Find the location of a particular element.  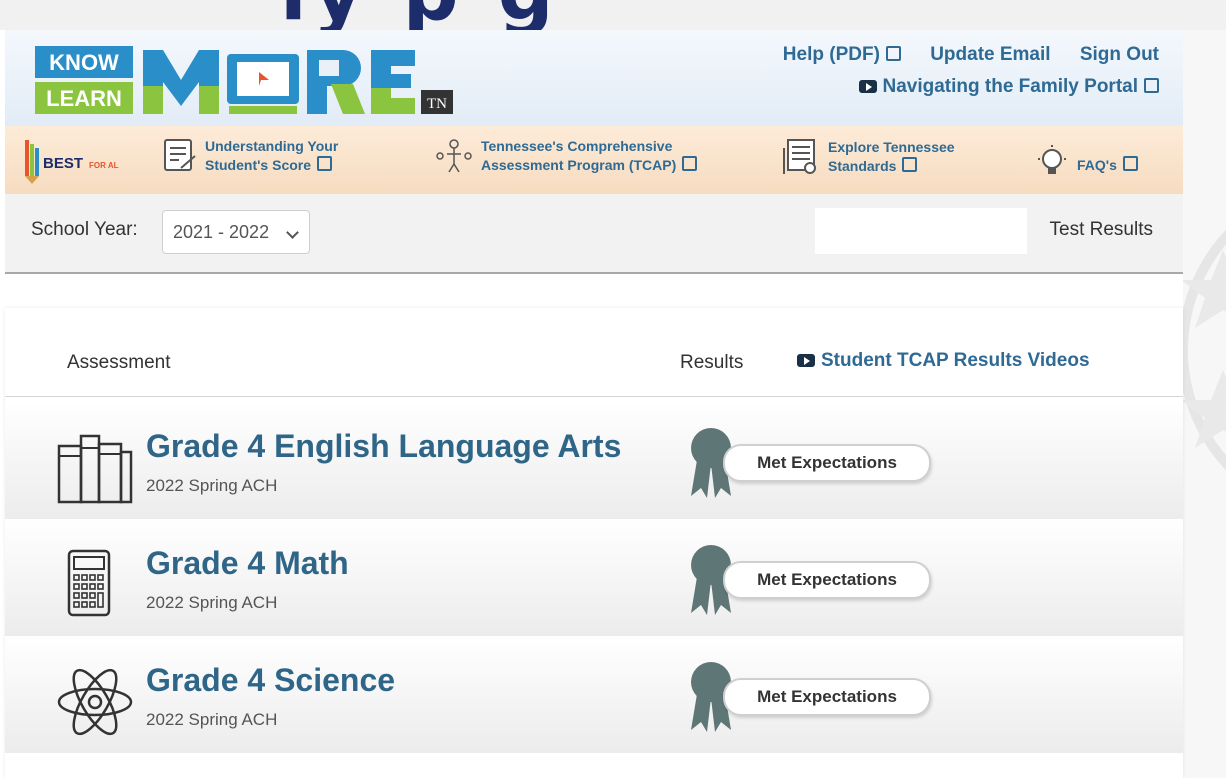

school-year-label: School Year: is located at coordinates (84, 229).